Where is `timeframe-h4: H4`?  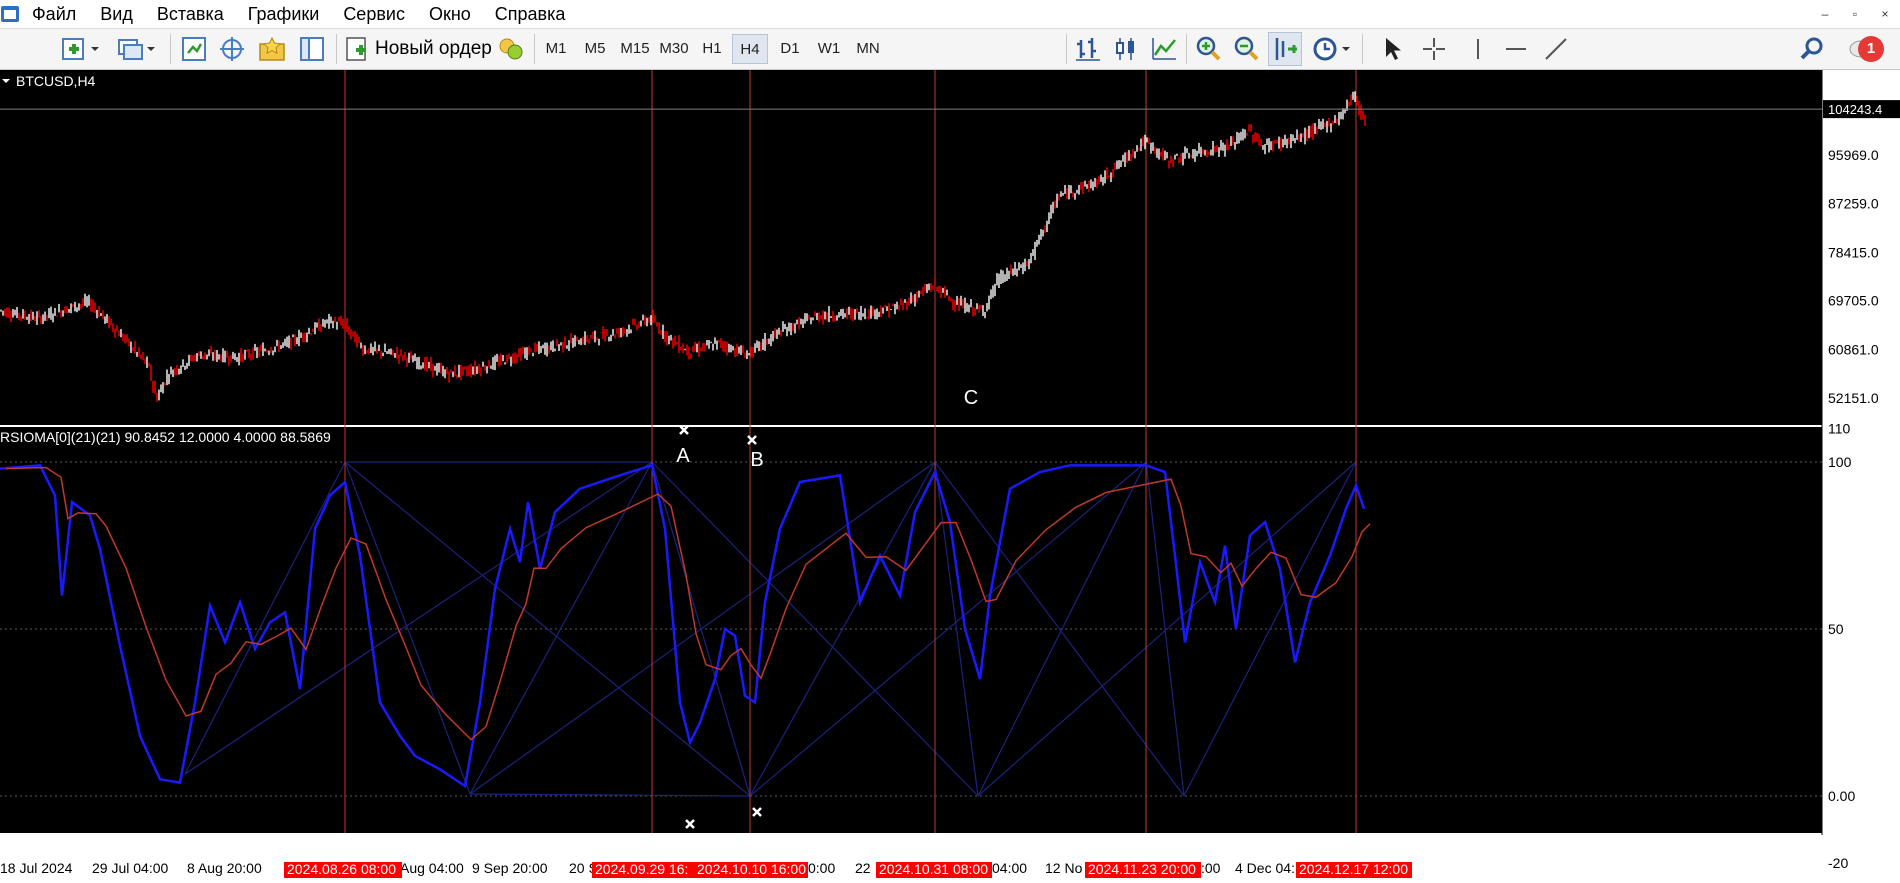
timeframe-h4: H4 is located at coordinates (750, 49).